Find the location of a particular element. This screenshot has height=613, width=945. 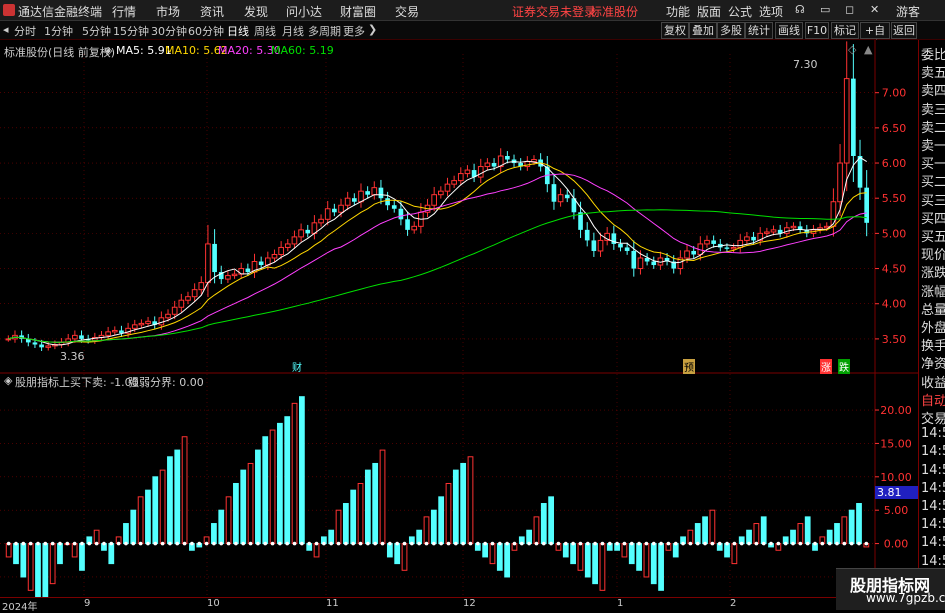

menu-news: 资讯 is located at coordinates (212, 11).